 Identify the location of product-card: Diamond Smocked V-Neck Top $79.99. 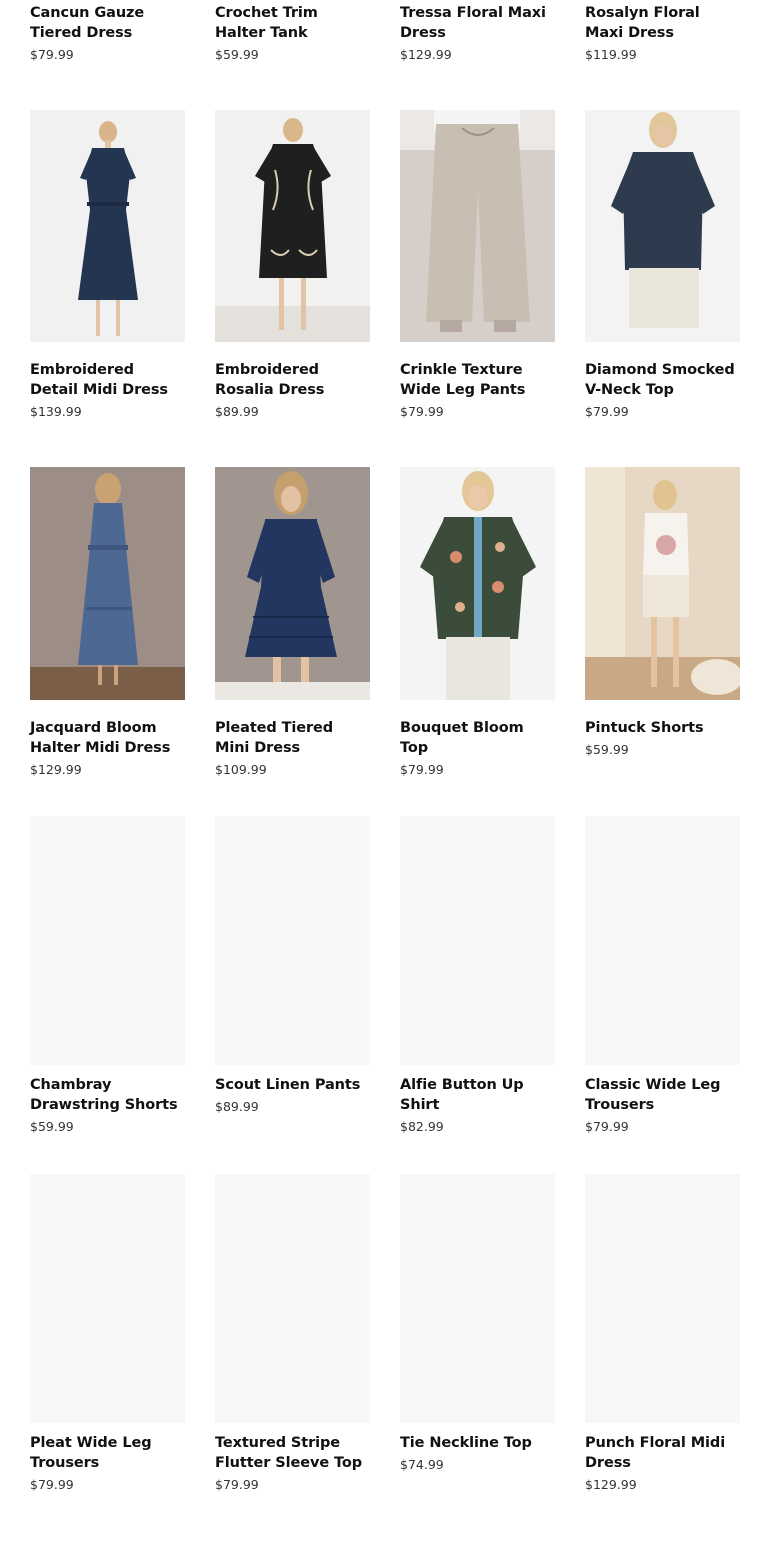
(662, 265).